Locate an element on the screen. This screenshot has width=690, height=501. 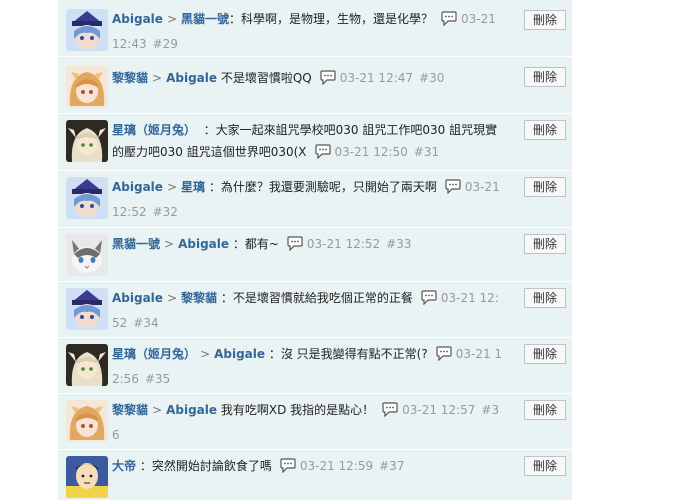
comment-number: #31 is located at coordinates (426, 152).